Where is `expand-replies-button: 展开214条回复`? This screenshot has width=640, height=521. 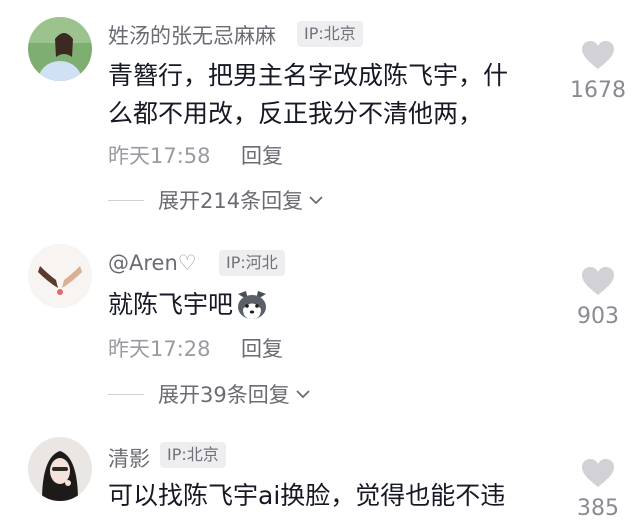 expand-replies-button: 展开214条回复 is located at coordinates (216, 200).